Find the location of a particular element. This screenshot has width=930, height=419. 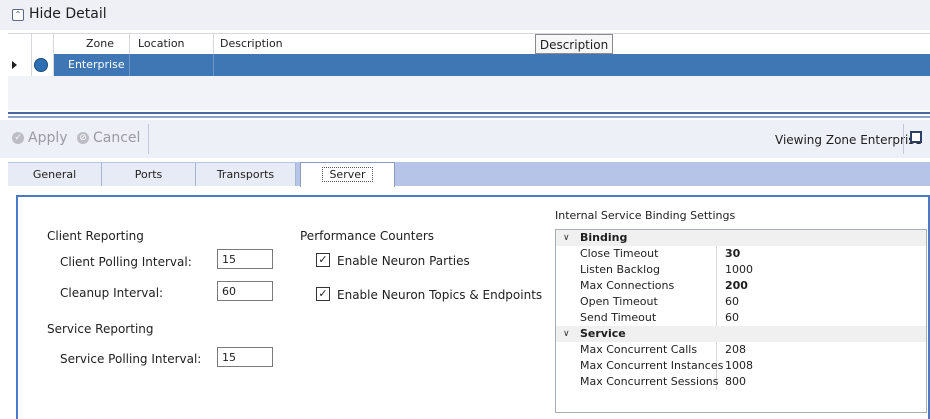

client-reporting-heading: Client Reporting is located at coordinates (95, 236).